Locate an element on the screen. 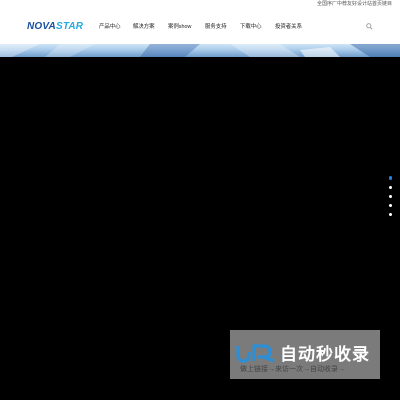 The image size is (400, 400). novastar-logo: NOVASTAR is located at coordinates (55, 26).